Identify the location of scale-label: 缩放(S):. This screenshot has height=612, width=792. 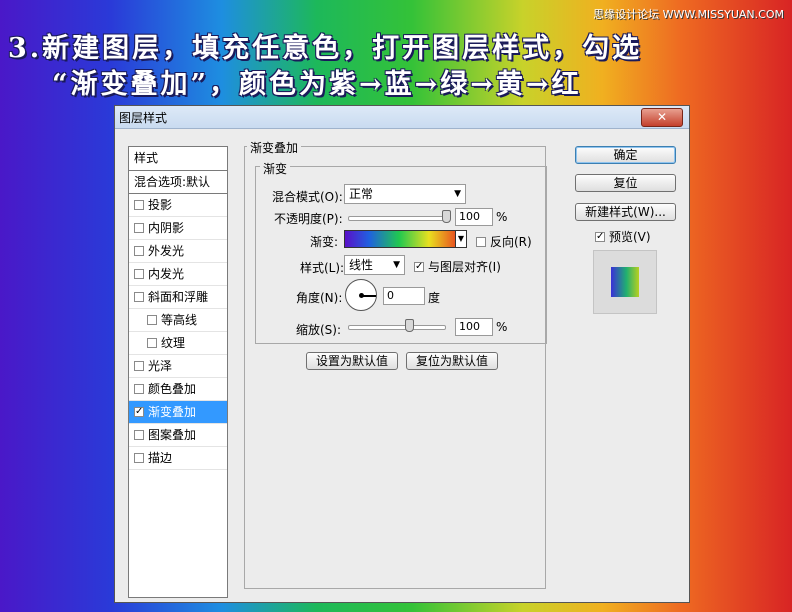
(319, 330).